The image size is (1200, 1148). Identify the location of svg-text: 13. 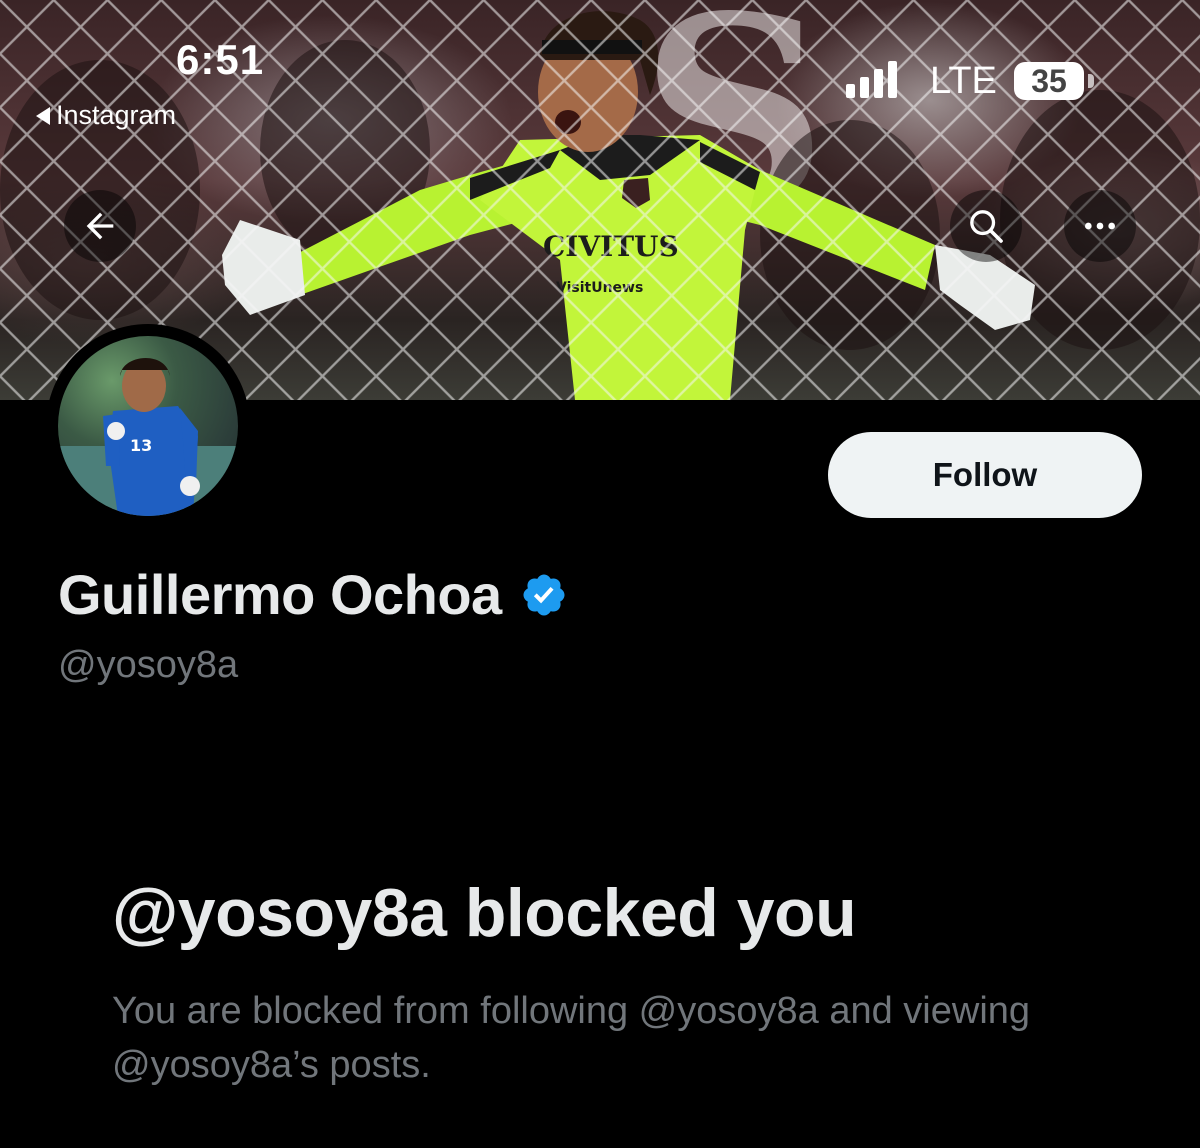
(141, 445).